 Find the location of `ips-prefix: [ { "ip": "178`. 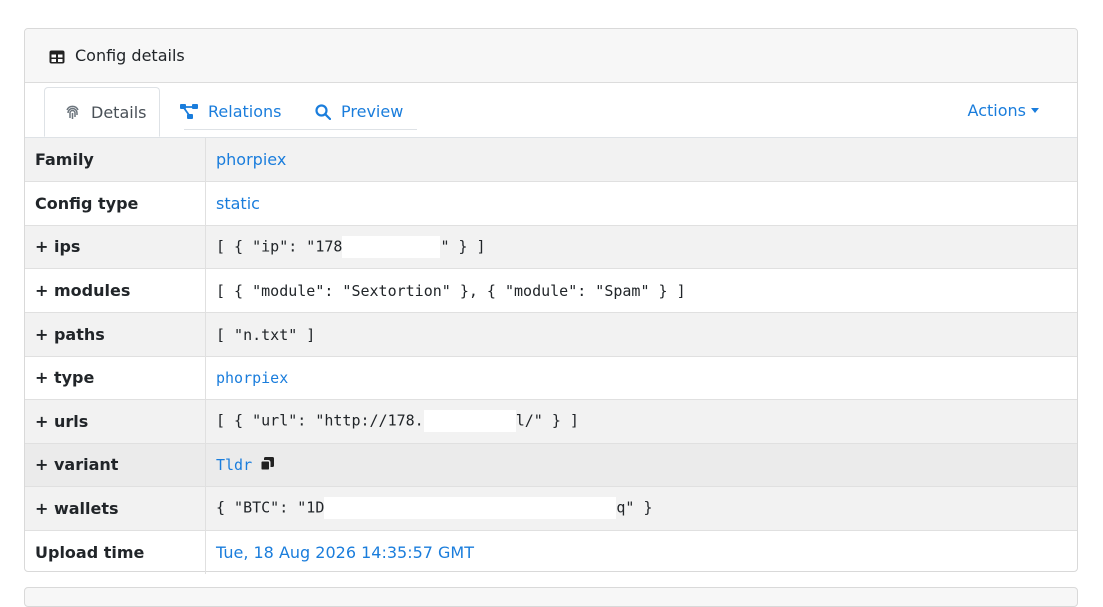

ips-prefix: [ { "ip": "178 is located at coordinates (279, 246).